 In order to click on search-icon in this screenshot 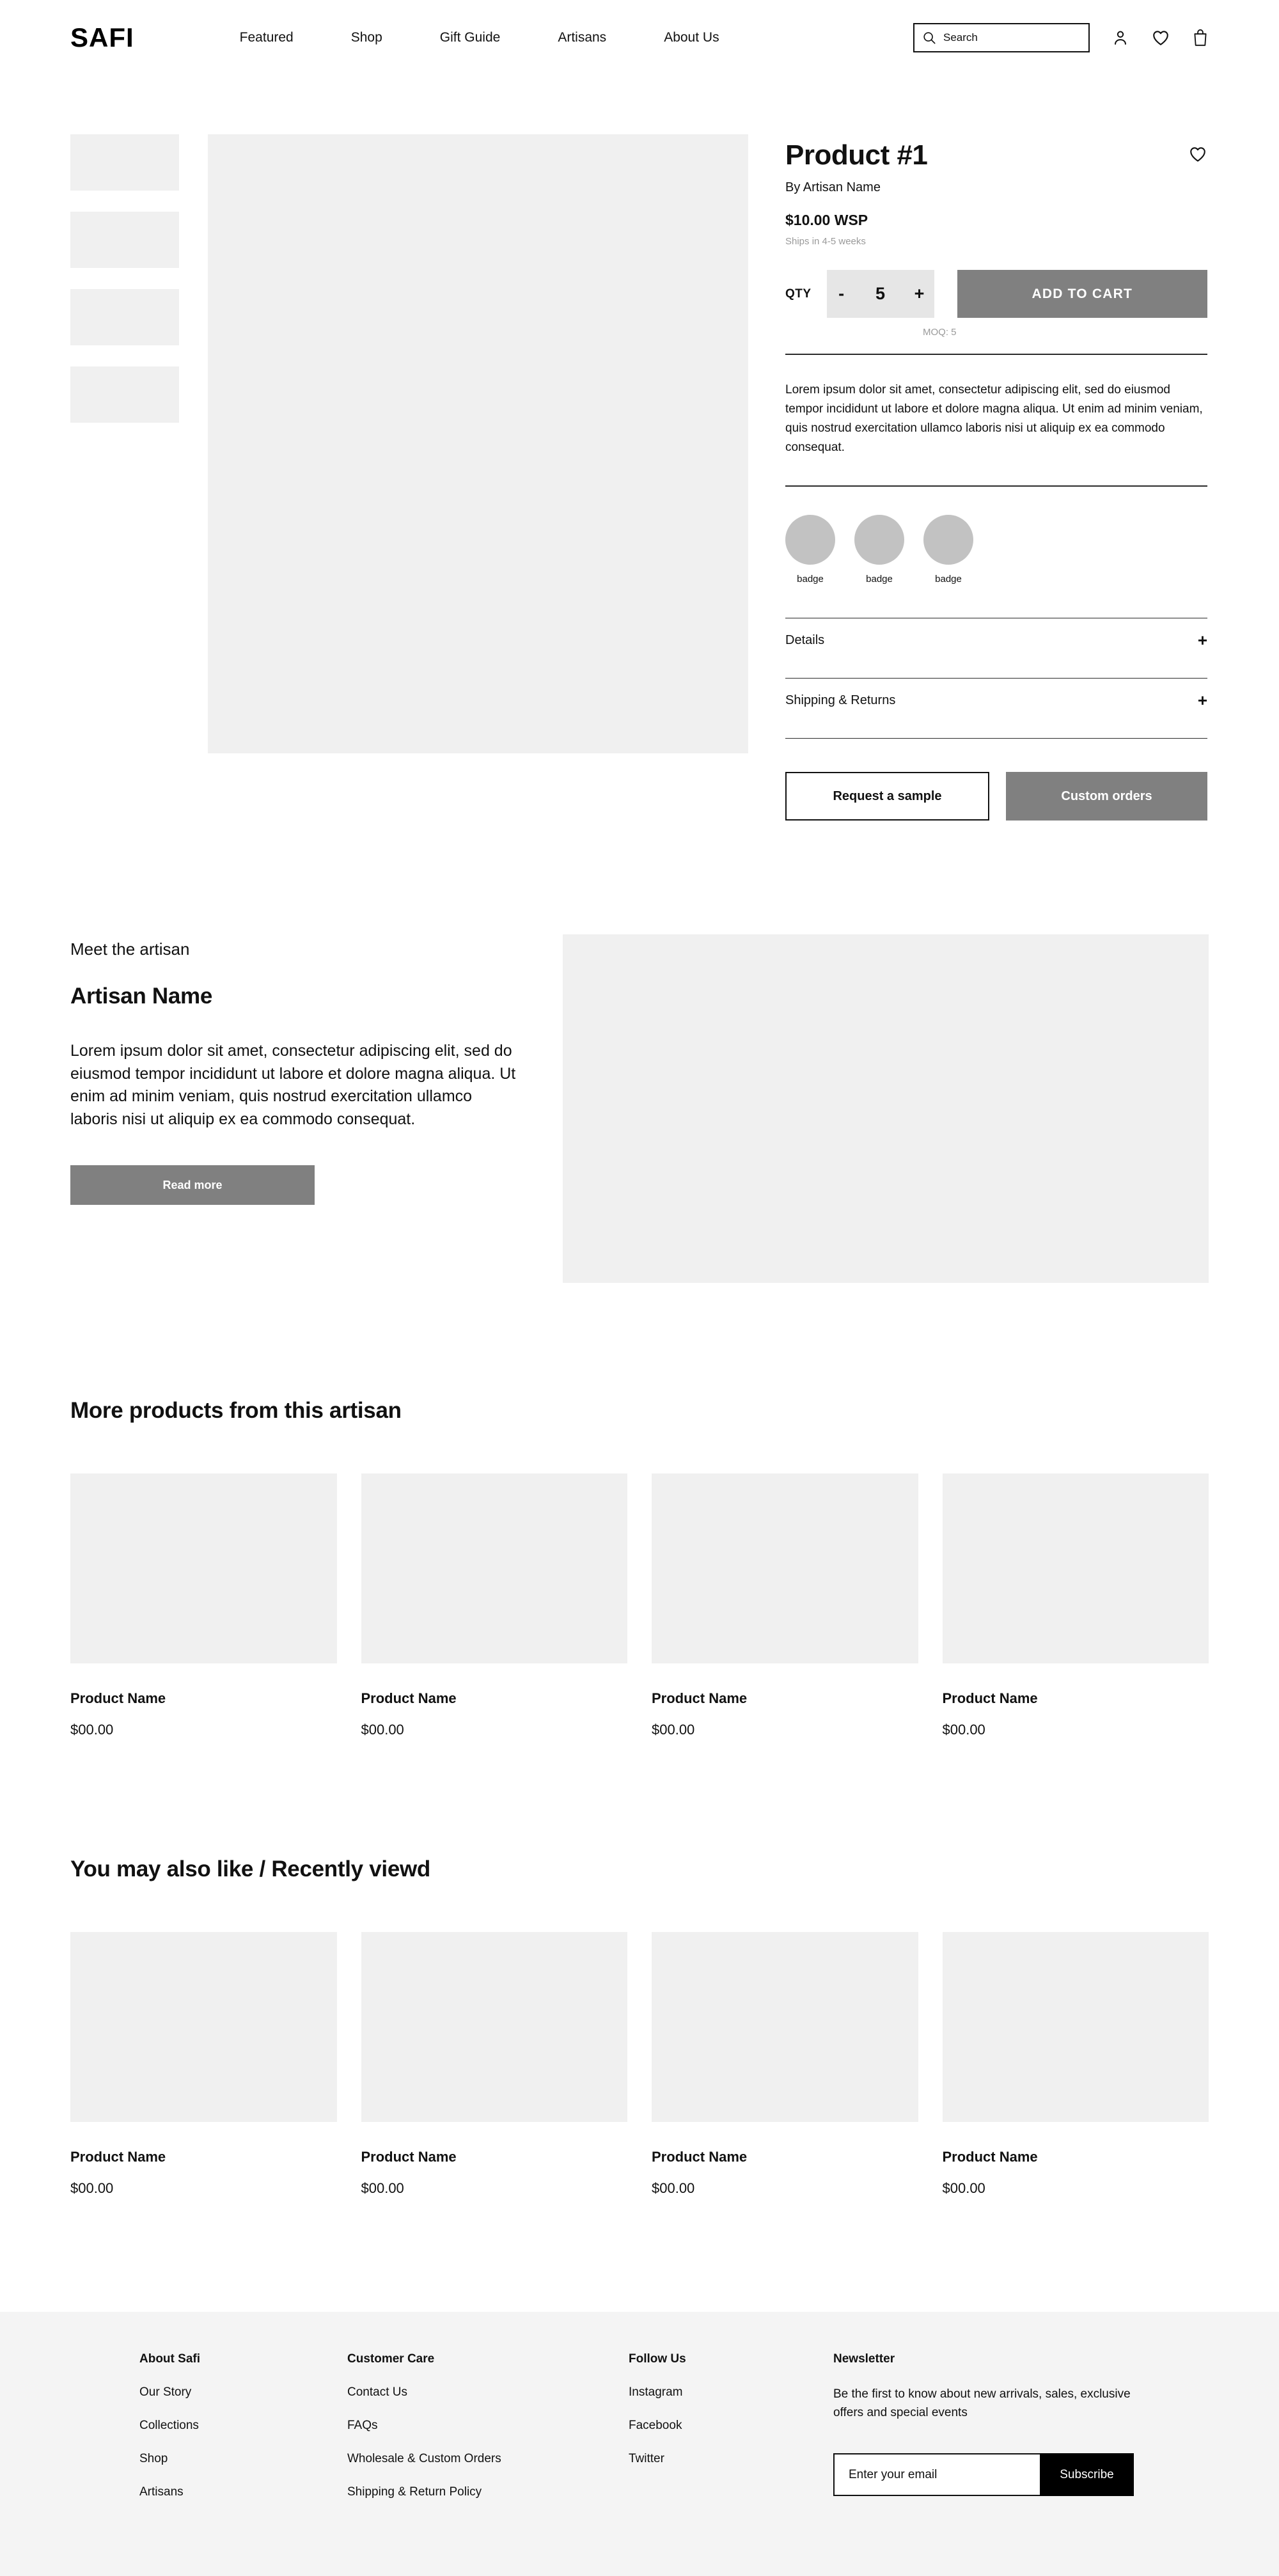, I will do `click(929, 38)`.